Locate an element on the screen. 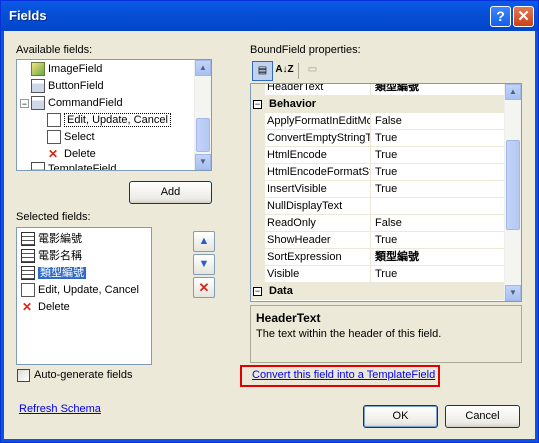 This screenshot has width=539, height=443. tree-item-templatefield: TemplateField is located at coordinates (73, 165).